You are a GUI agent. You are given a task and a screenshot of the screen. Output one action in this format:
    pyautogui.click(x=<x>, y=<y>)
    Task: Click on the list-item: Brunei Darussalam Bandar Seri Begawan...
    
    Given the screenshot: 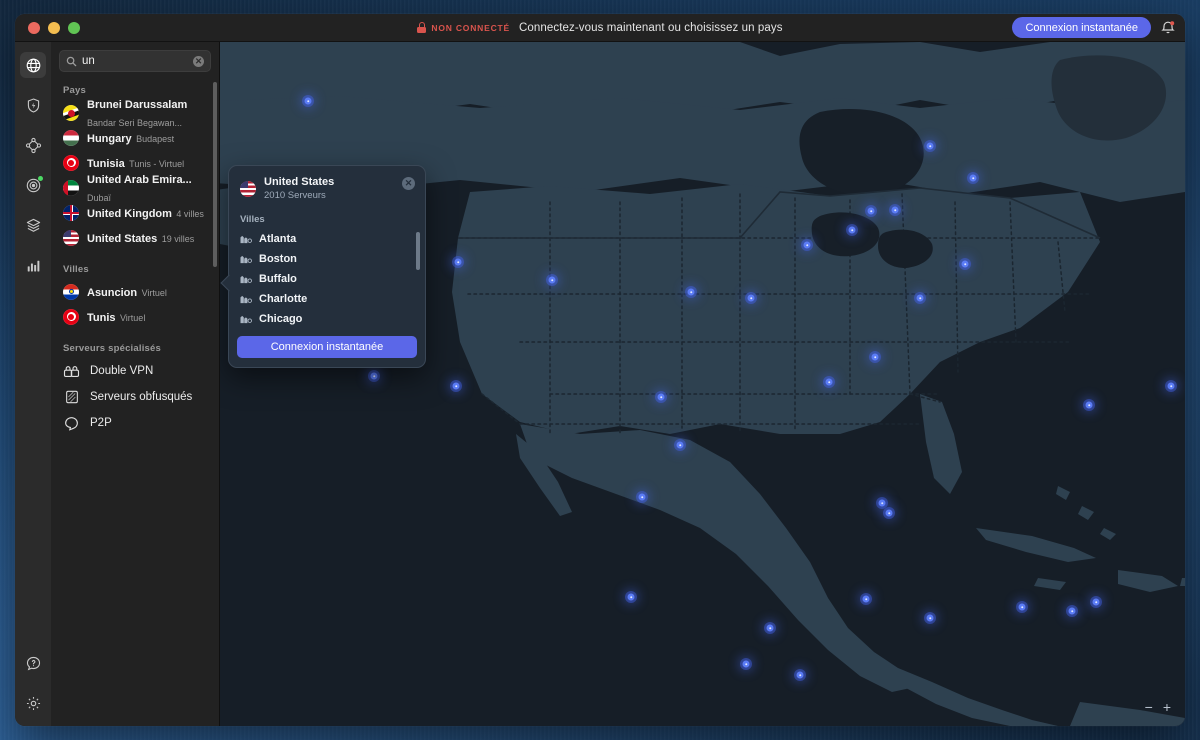 What is the action you would take?
    pyautogui.click(x=135, y=112)
    